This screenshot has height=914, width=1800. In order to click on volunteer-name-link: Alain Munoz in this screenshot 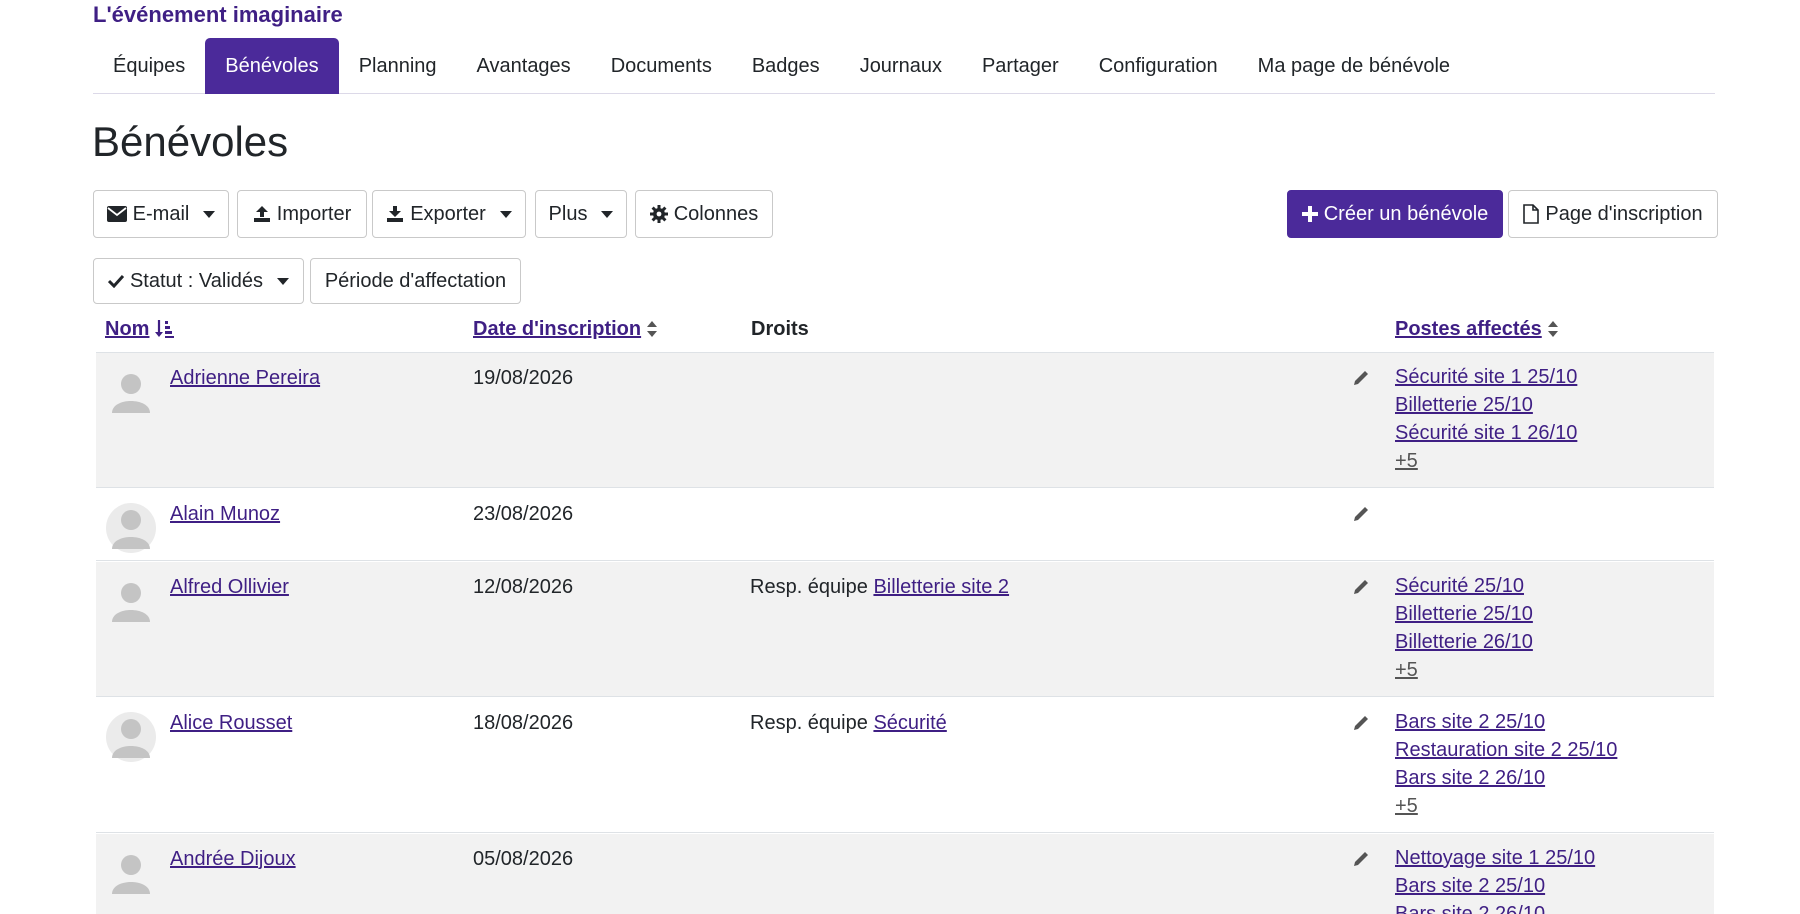, I will do `click(225, 514)`.